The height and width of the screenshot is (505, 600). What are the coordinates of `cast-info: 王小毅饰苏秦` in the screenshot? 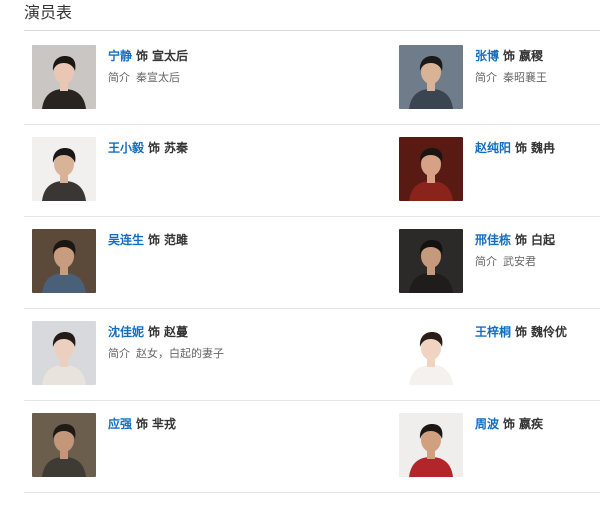 It's located at (148, 148).